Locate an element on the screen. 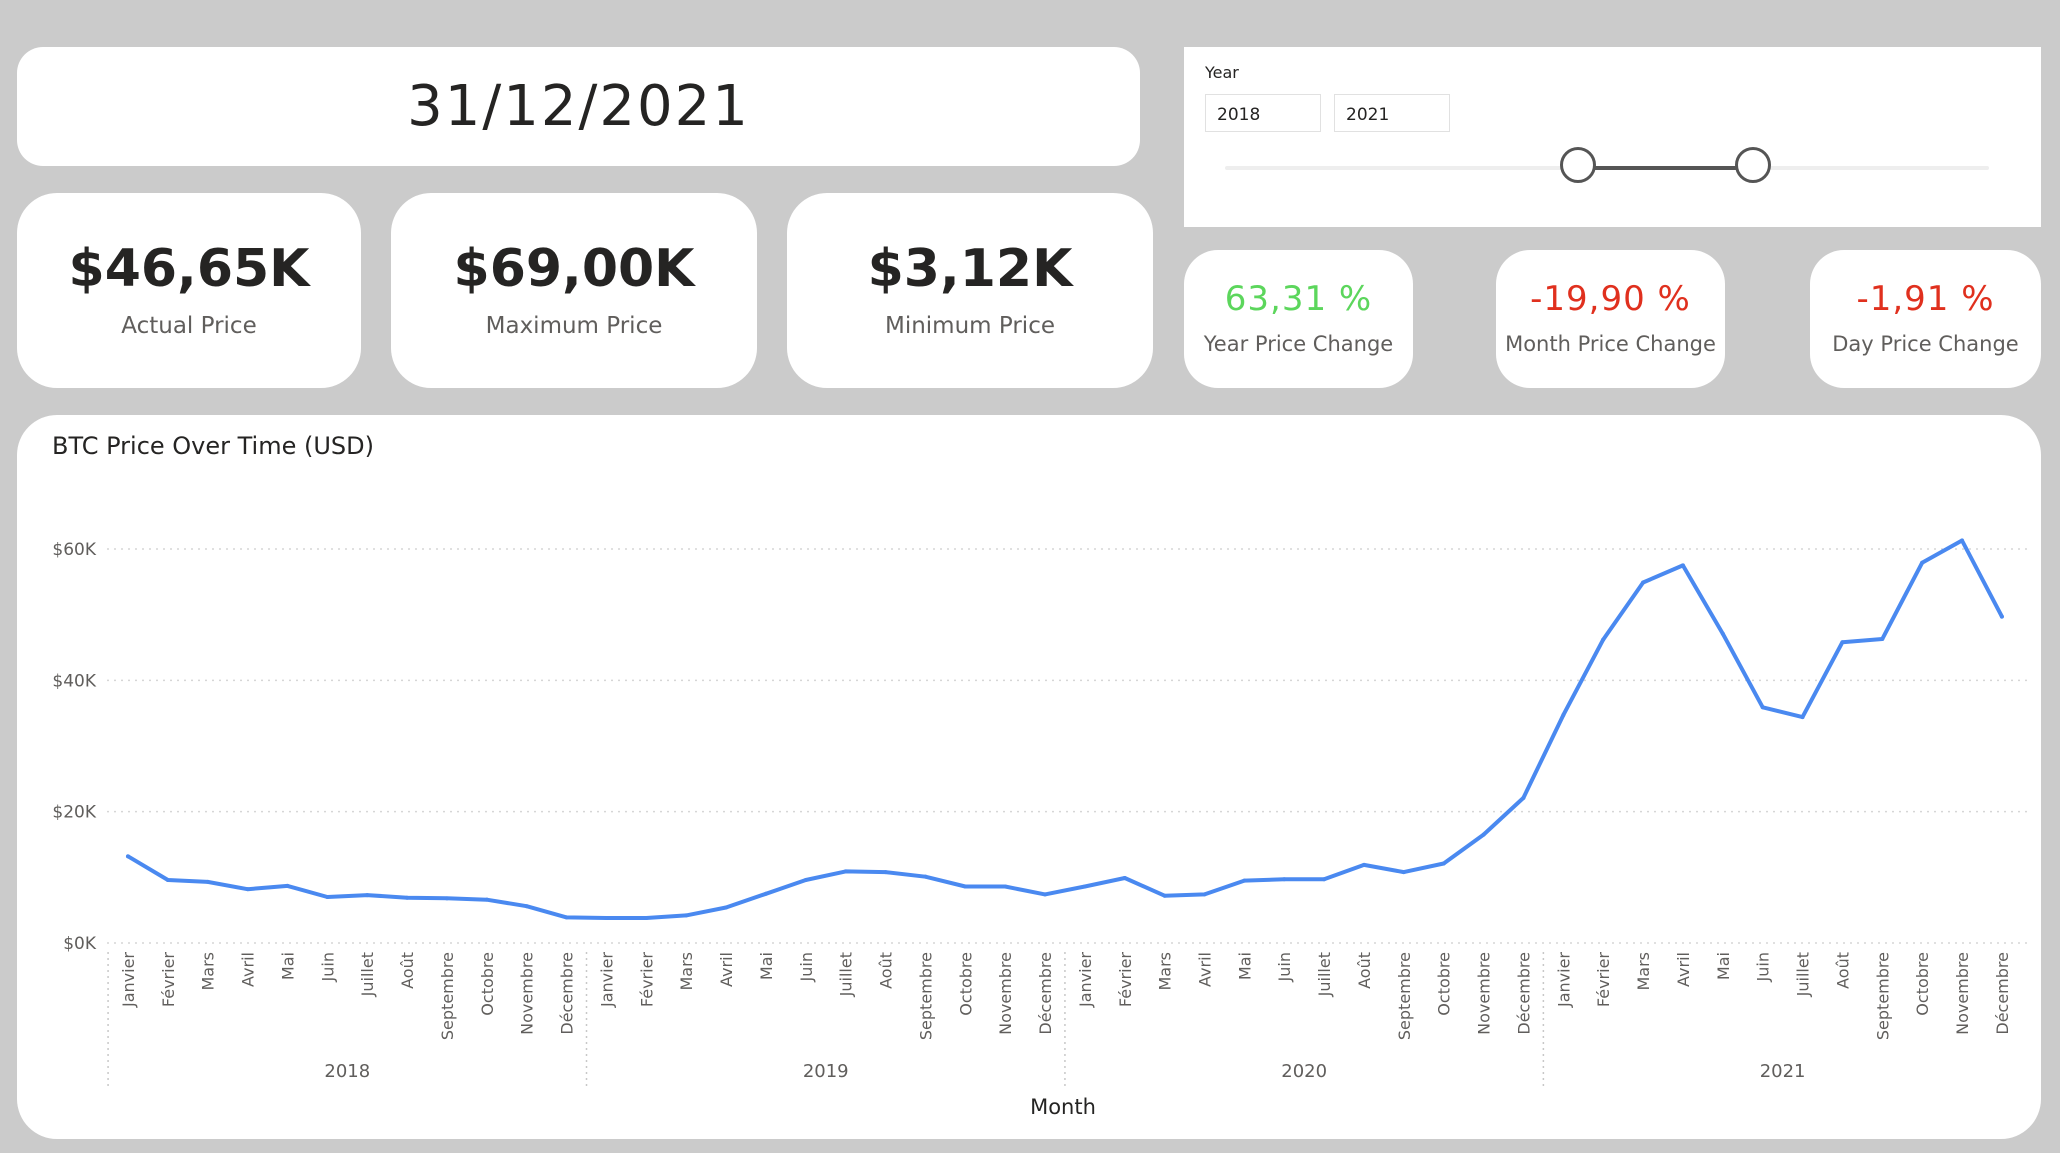  day-change-label: Day Price Change is located at coordinates (1925, 344).